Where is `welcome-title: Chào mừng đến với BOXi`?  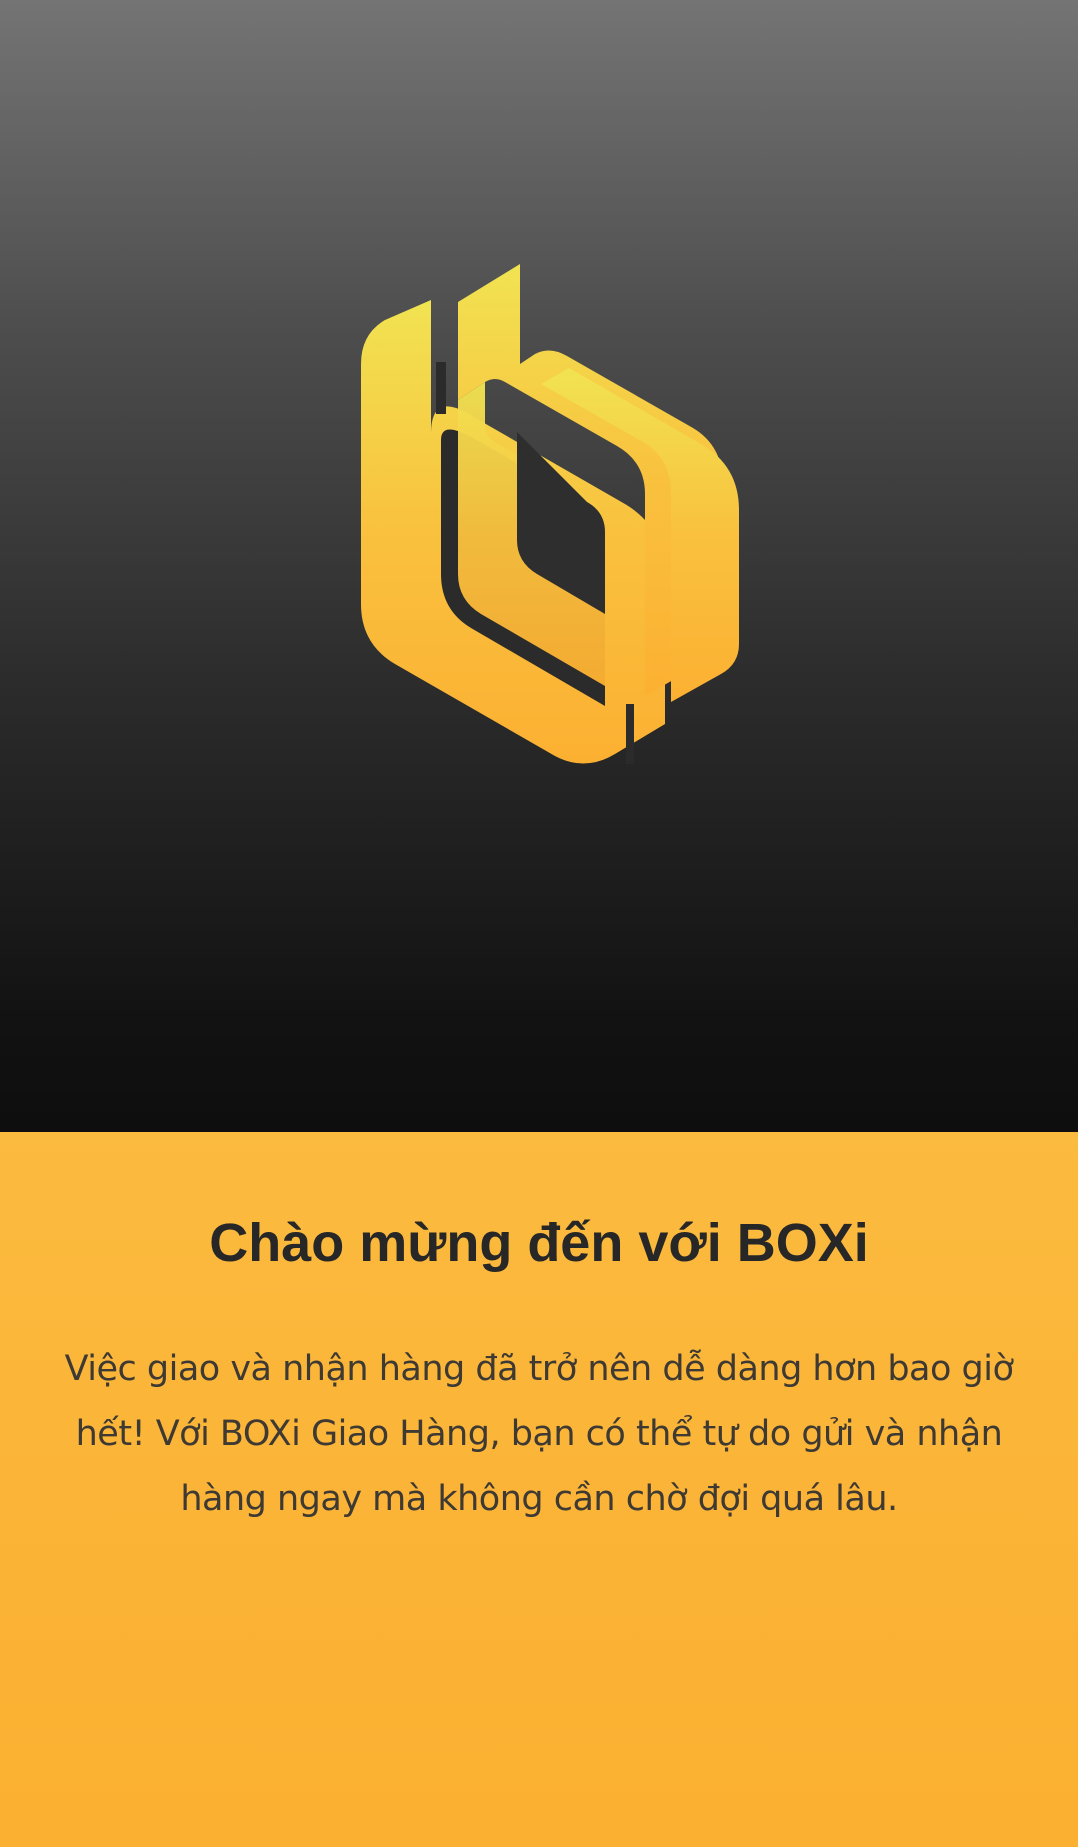
welcome-title: Chào mừng đến với BOXi is located at coordinates (539, 1243).